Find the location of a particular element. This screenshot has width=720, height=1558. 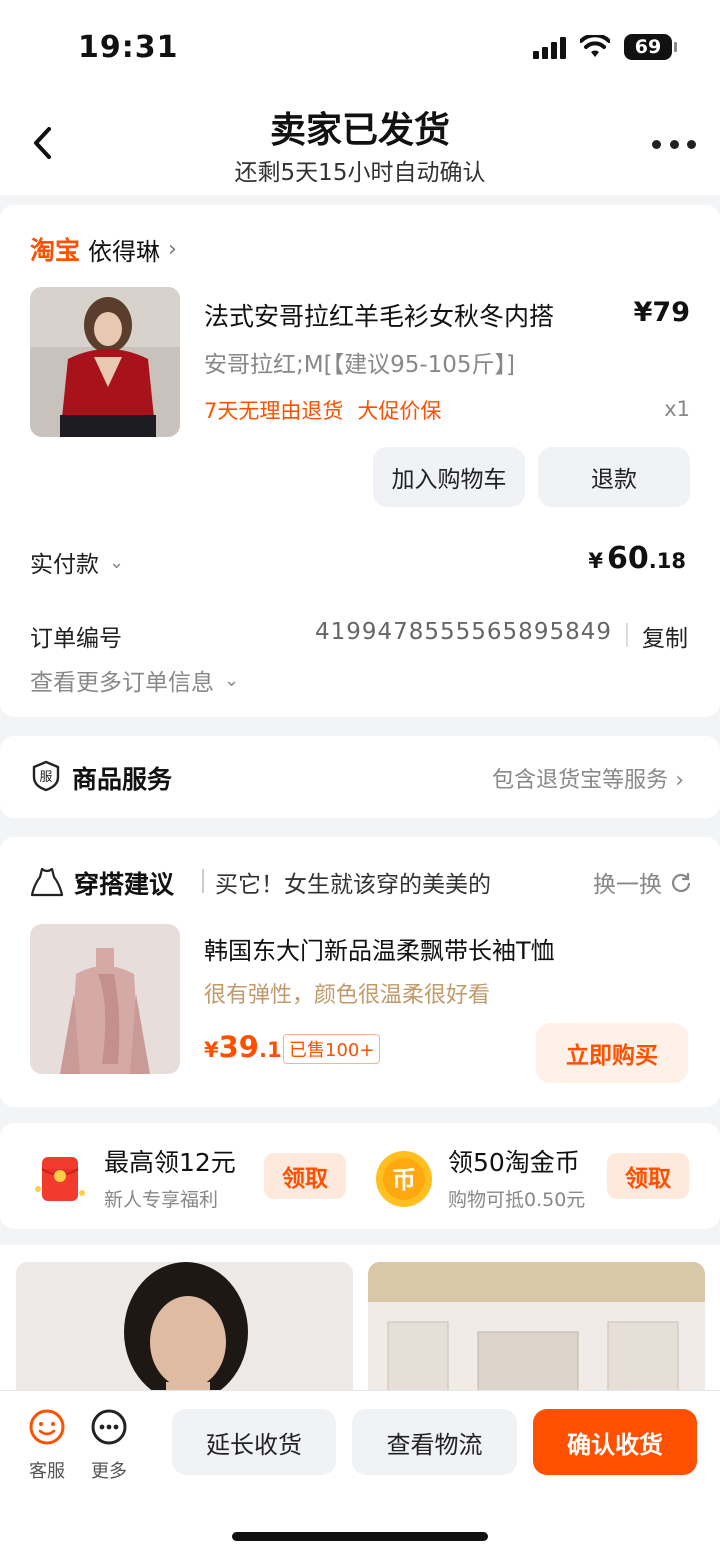

refresh-button: 换一换 is located at coordinates (642, 882).